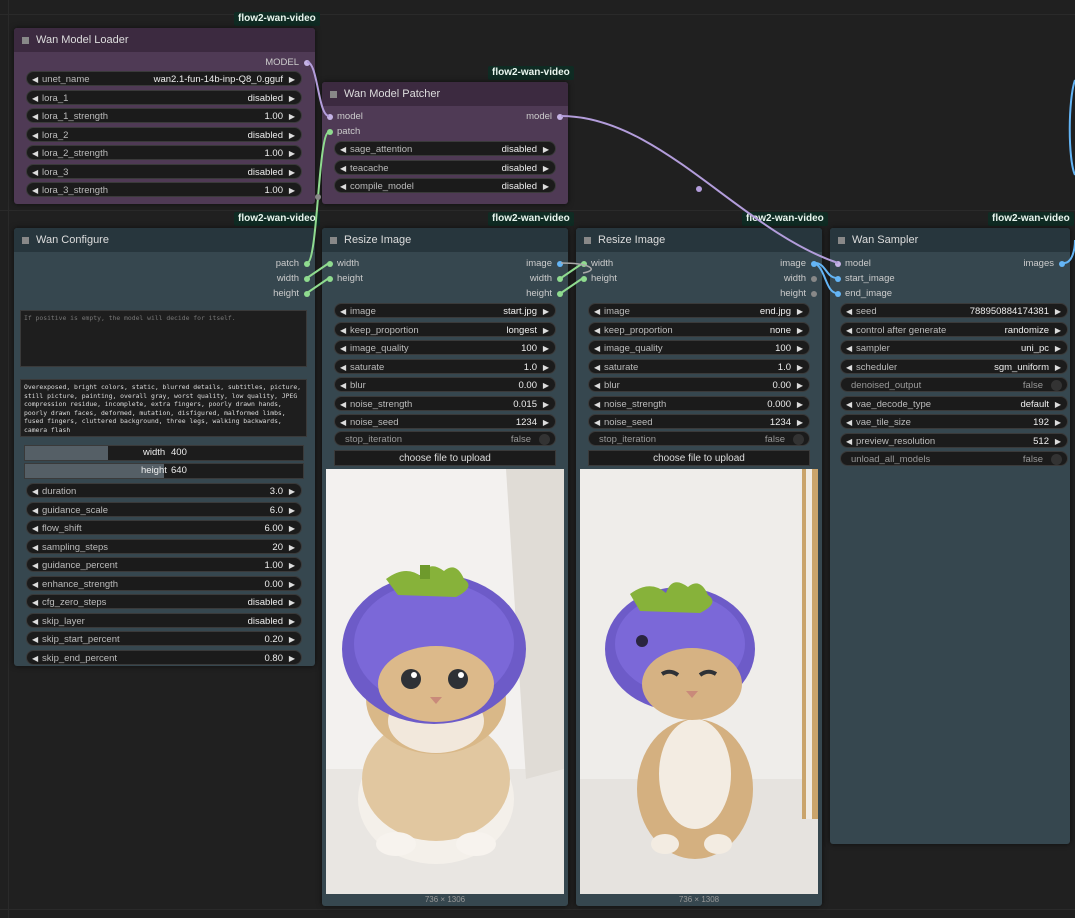  I want to click on wire-images, so click(1069, 251).